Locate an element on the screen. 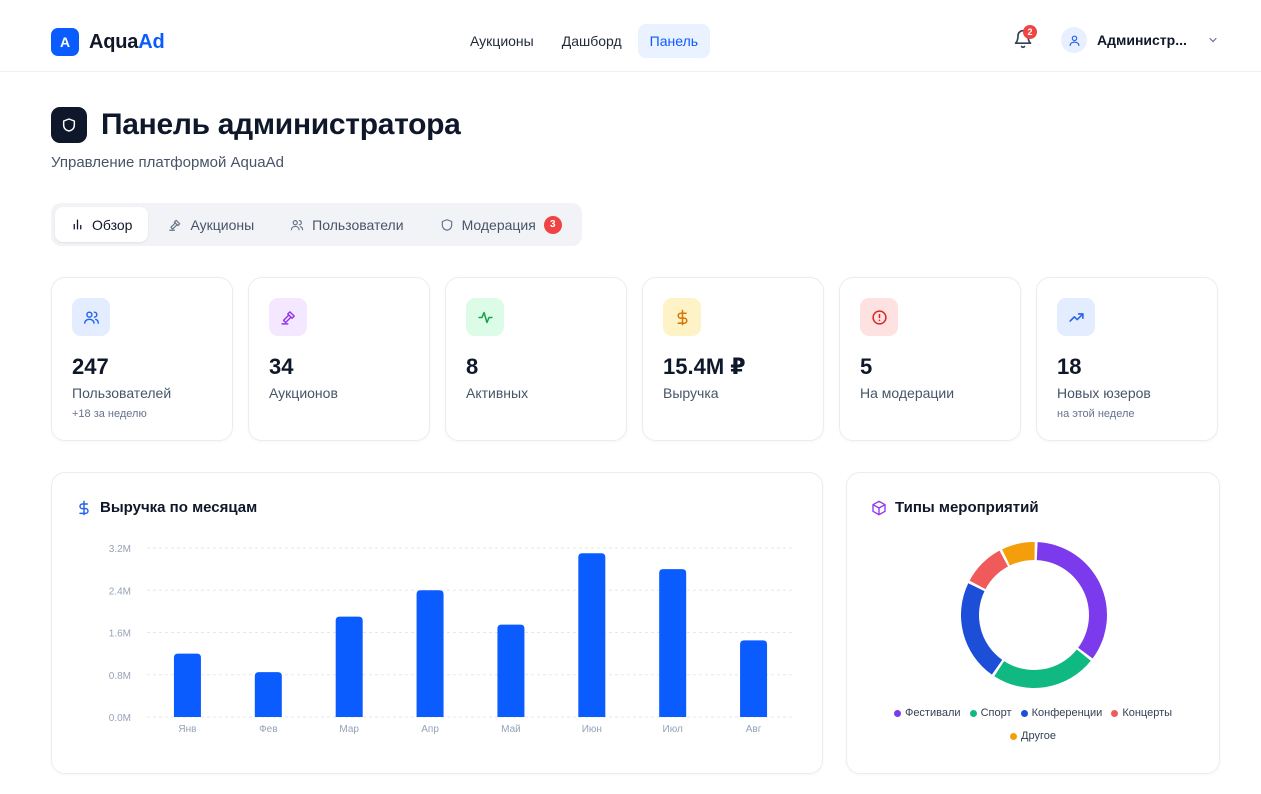 The image size is (1261, 794). avatar is located at coordinates (1074, 40).